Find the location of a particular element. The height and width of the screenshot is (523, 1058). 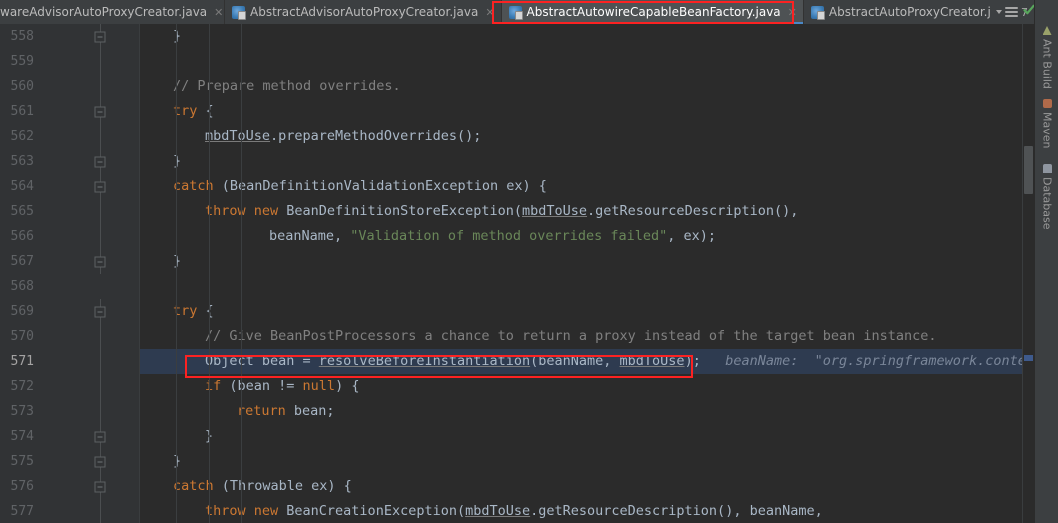

editor-tab-1: AbstractAdvisorAutoProxyCreator.java ✕ is located at coordinates (363, 12).